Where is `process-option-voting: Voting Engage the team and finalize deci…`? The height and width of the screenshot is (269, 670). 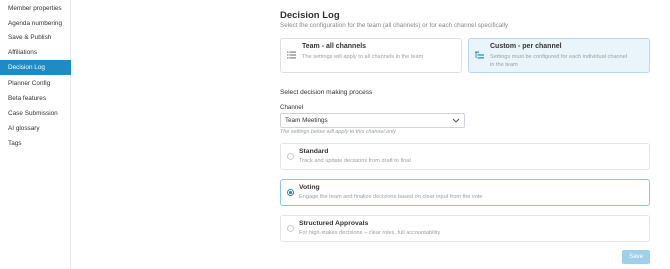 process-option-voting: Voting Engage the team and finalize deci… is located at coordinates (465, 192).